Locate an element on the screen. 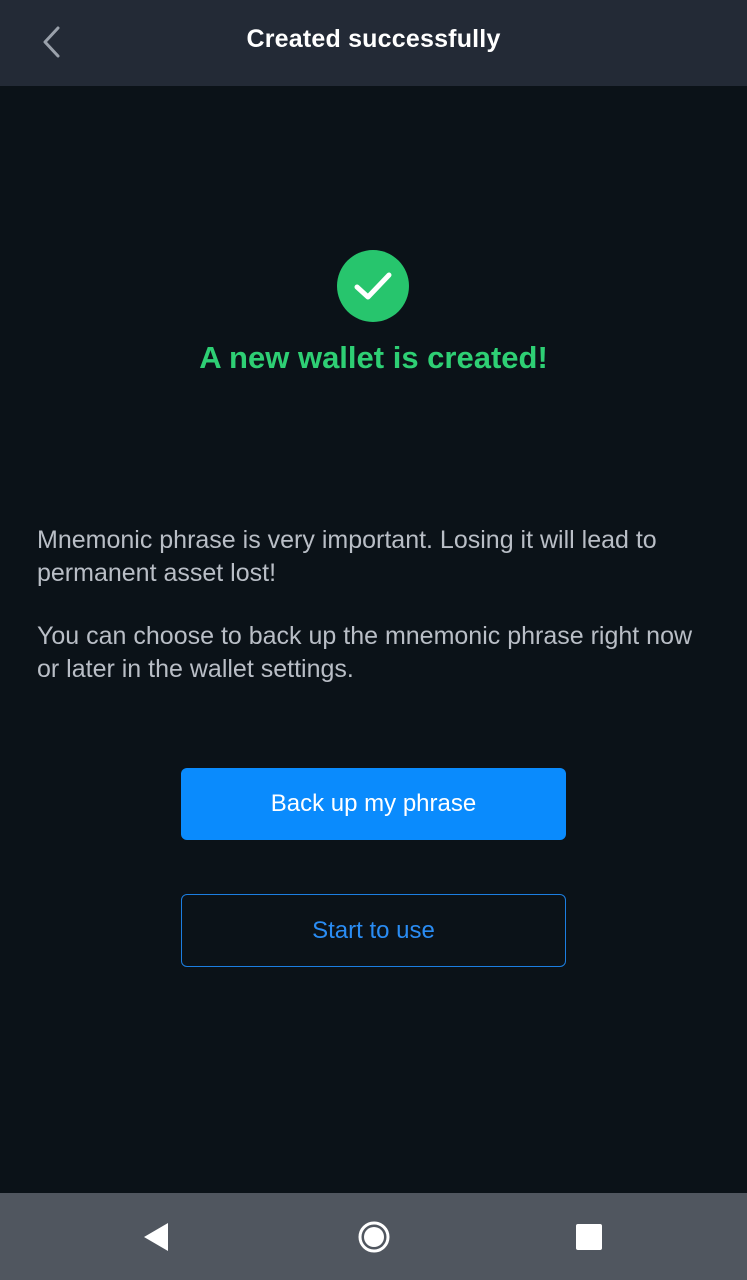  square-recents-icon is located at coordinates (589, 1237).